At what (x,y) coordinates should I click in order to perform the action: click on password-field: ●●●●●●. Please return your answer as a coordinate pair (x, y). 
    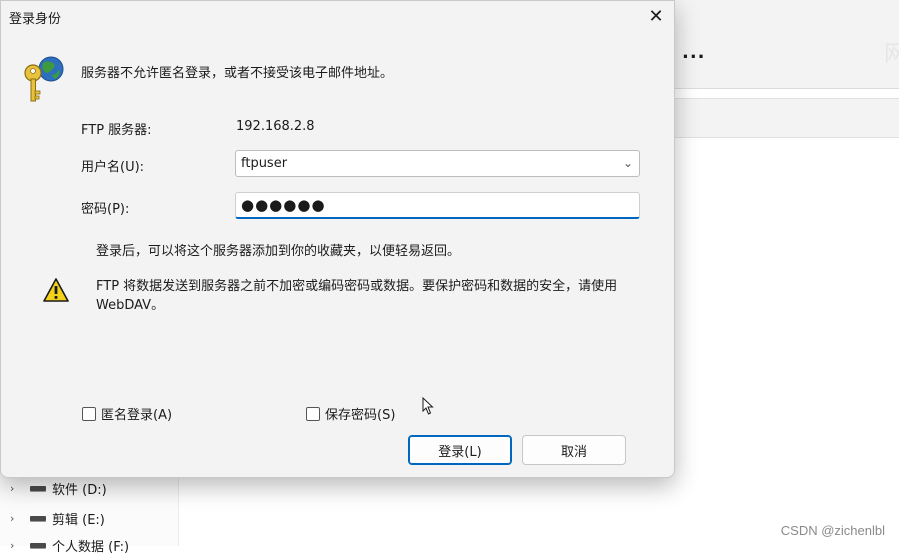
    Looking at the image, I should click on (437, 205).